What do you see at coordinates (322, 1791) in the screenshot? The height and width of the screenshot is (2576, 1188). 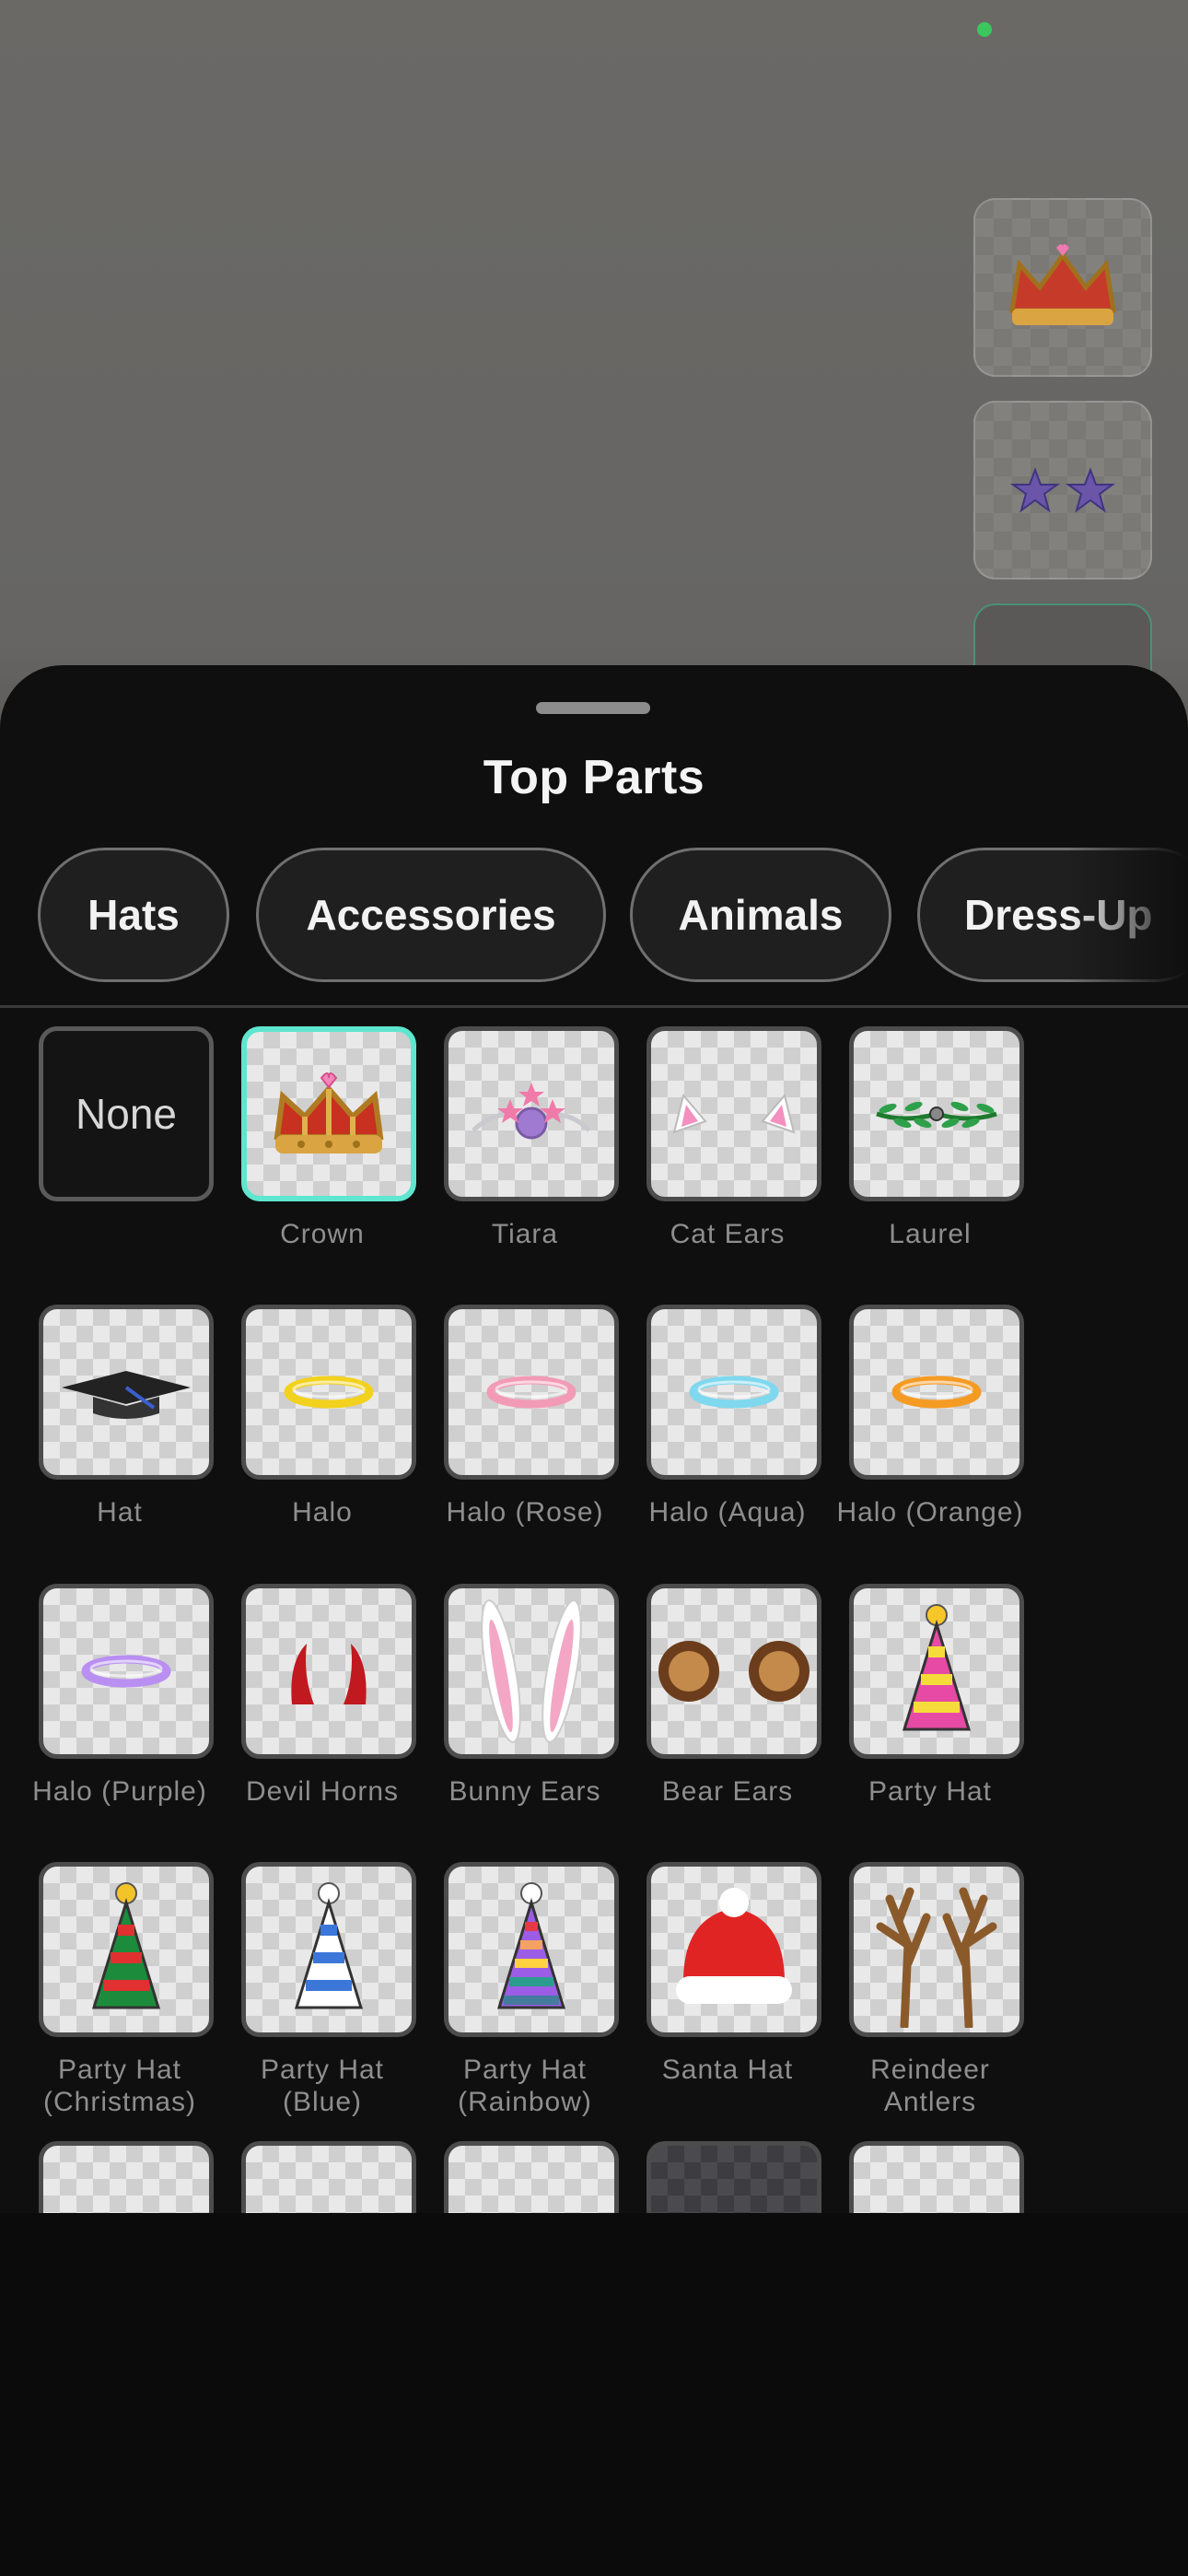 I see `part-label: Devil Horns` at bounding box center [322, 1791].